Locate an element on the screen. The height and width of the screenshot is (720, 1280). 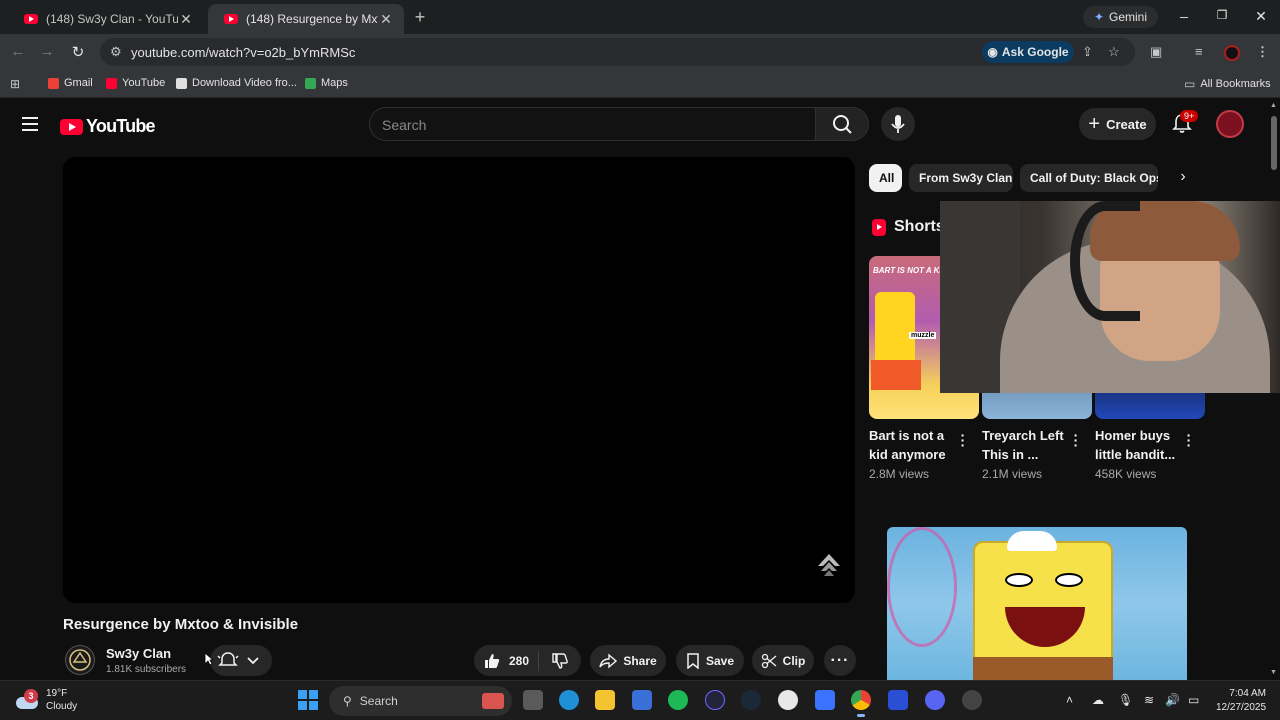
side-panel-icon: ▣ is located at coordinates (1156, 52).